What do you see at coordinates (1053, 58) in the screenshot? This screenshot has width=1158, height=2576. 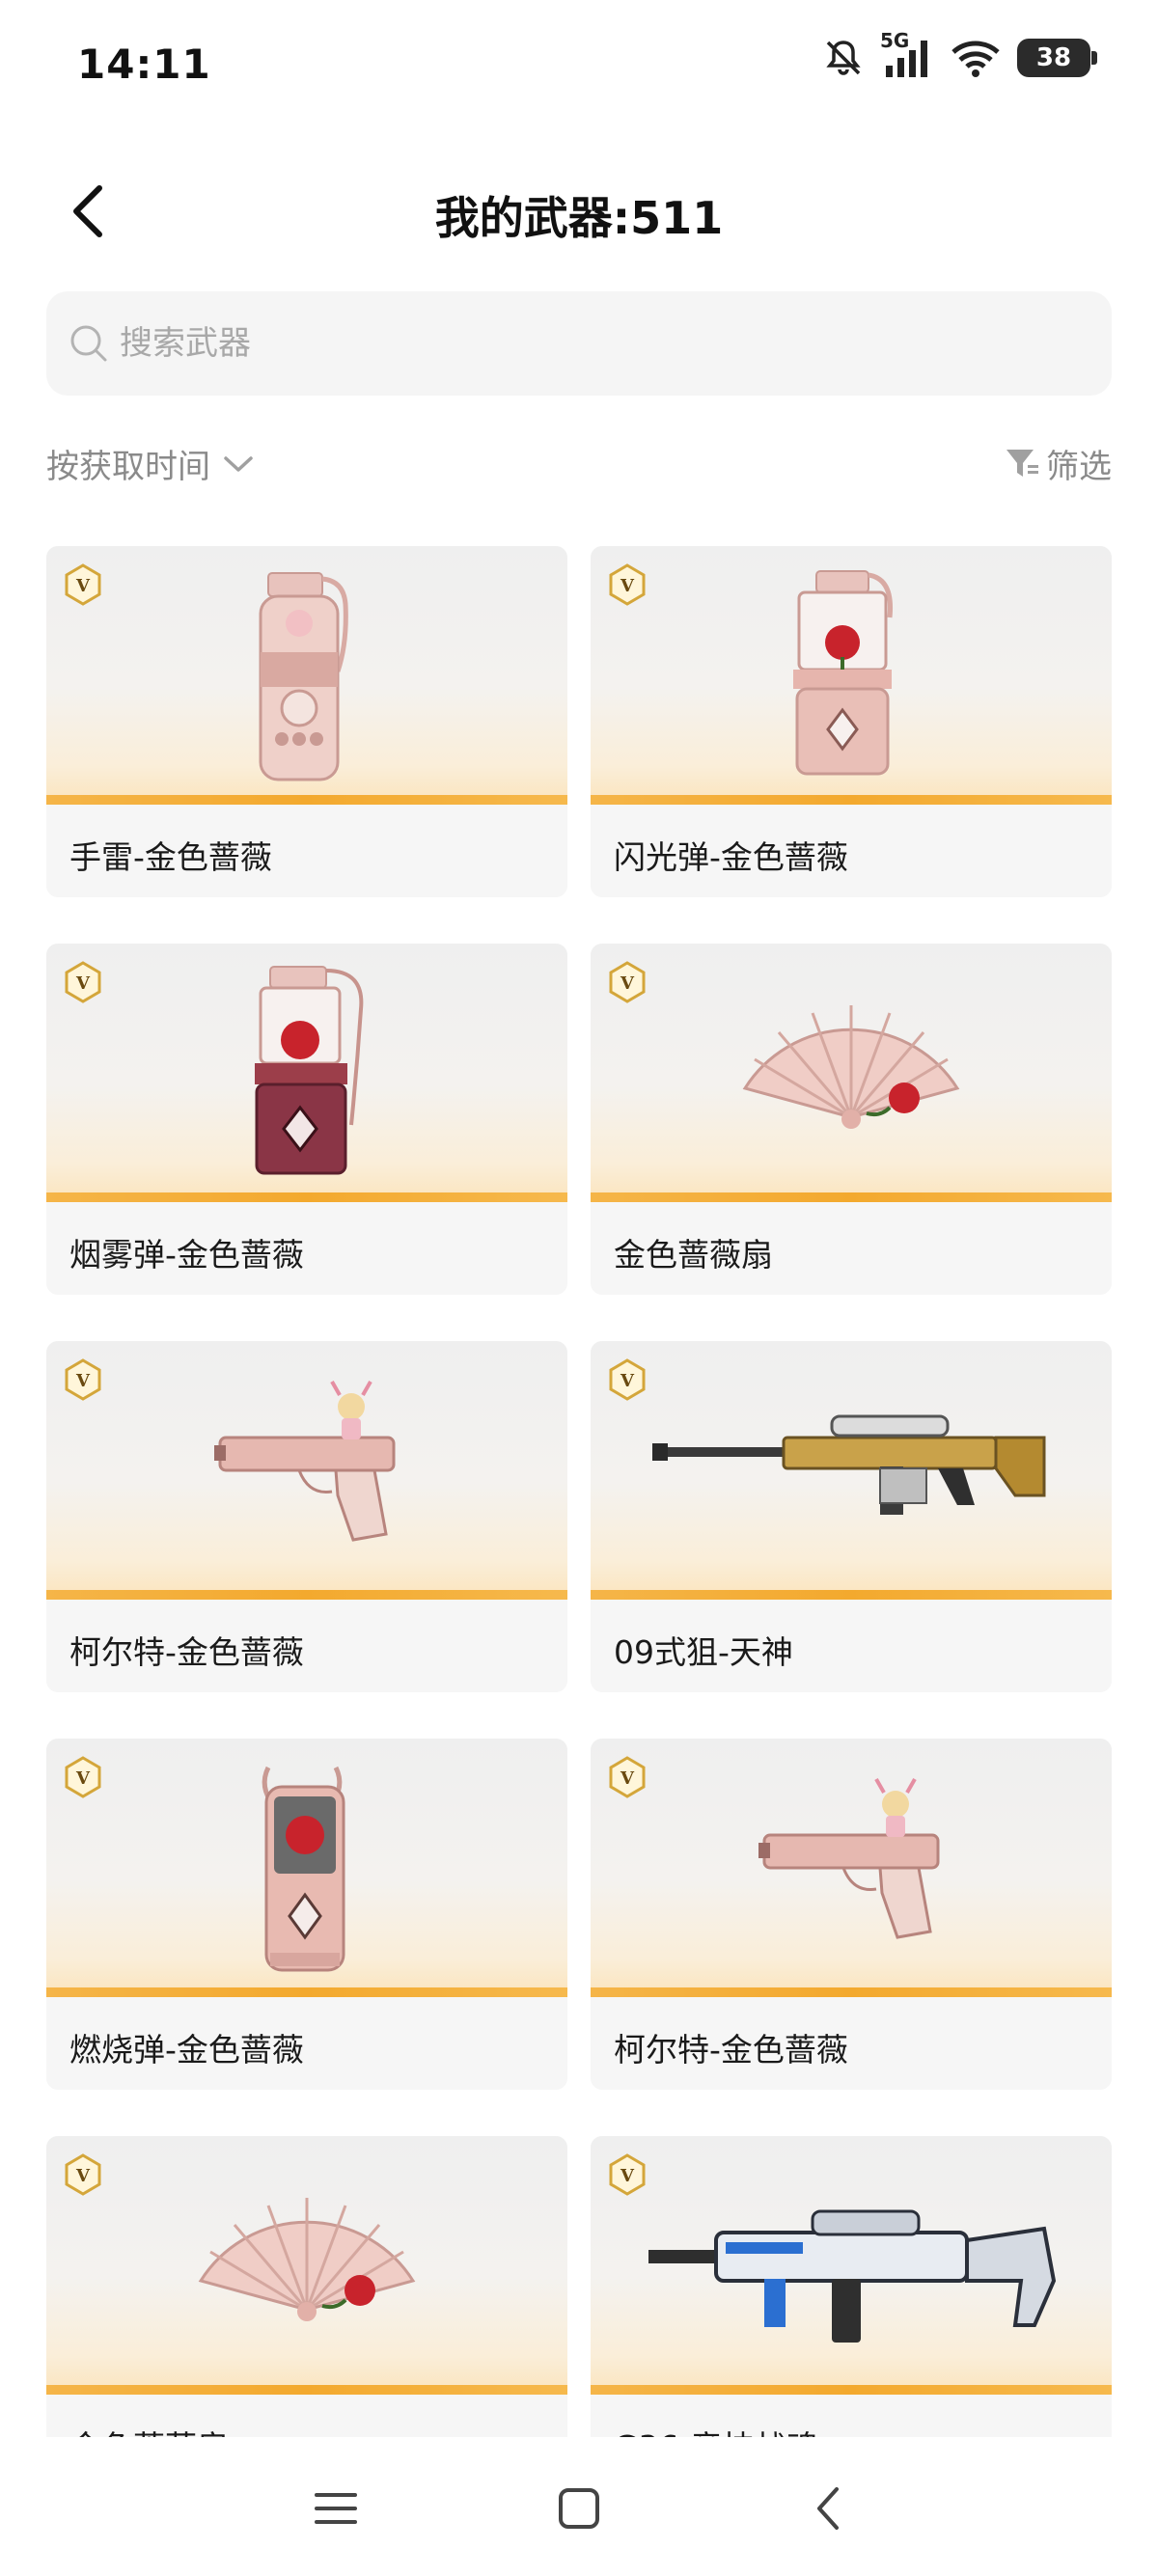 I see `battery-level: 38` at bounding box center [1053, 58].